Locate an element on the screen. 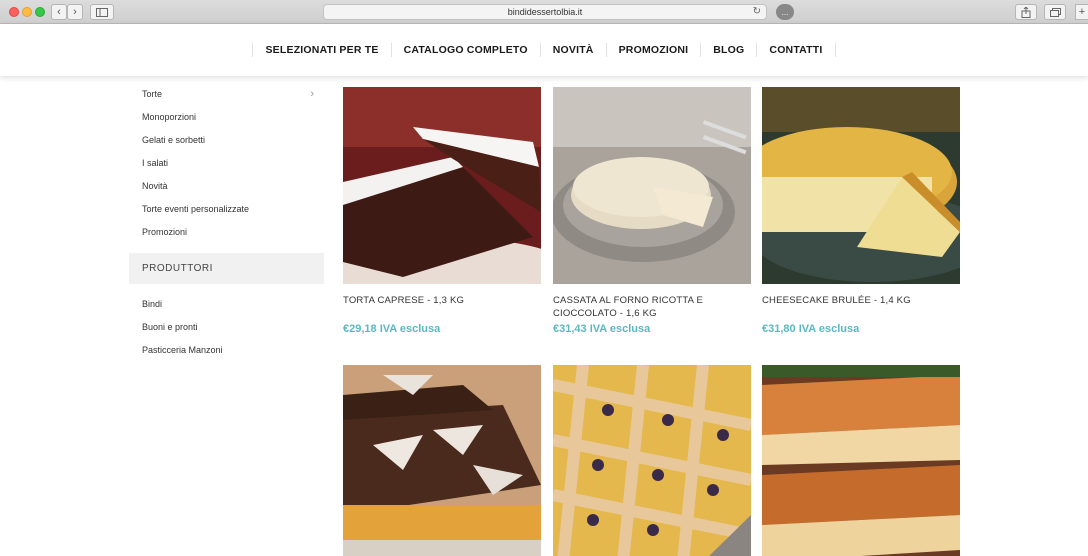 The width and height of the screenshot is (1088, 556). product-price: €29,18 IVA esclusa is located at coordinates (392, 329).